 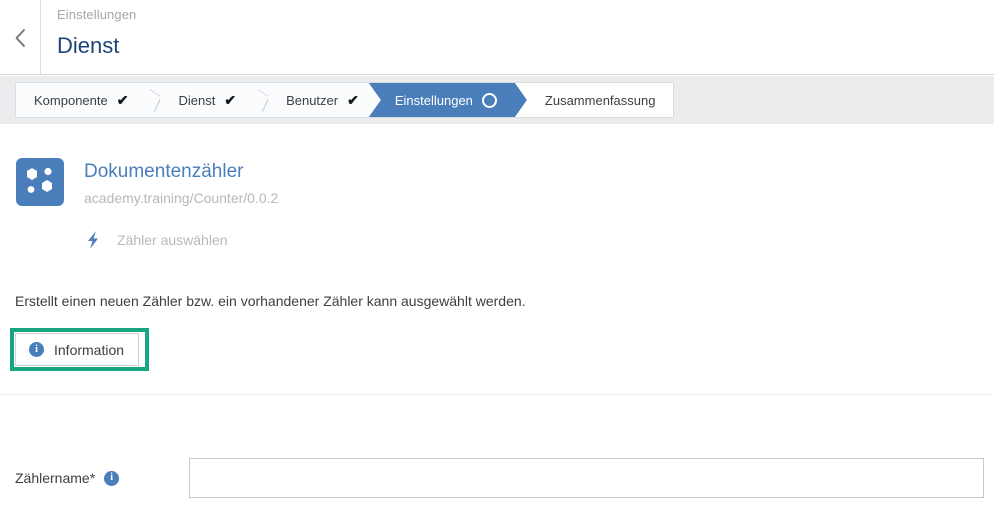 I want to click on information-button: i Information, so click(x=77, y=349).